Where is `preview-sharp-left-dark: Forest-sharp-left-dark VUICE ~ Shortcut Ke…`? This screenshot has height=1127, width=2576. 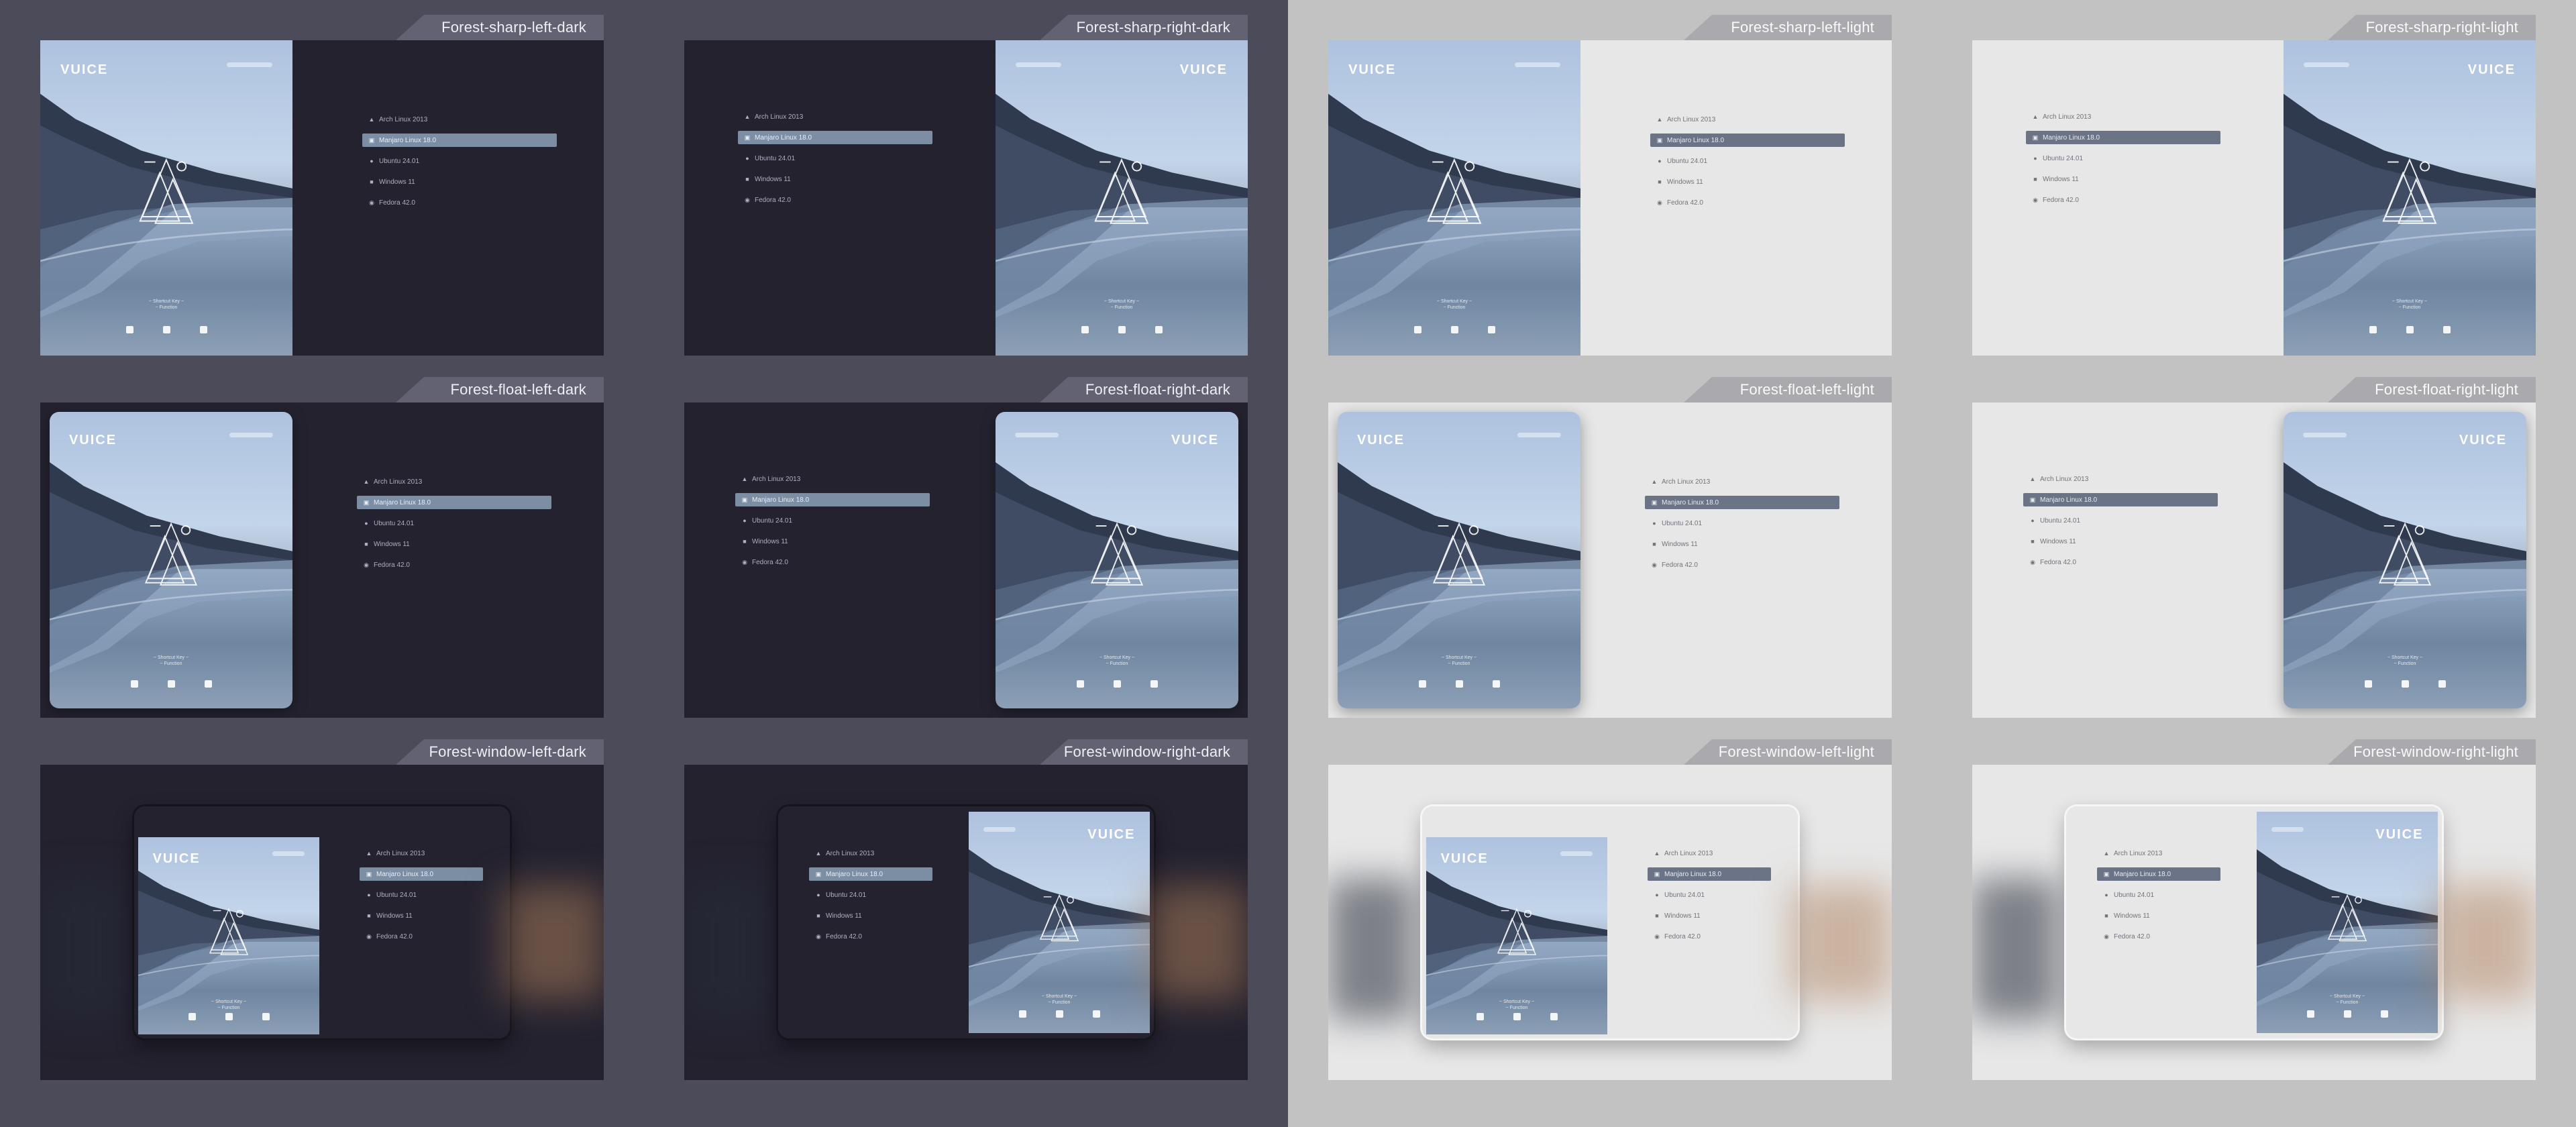
preview-sharp-left-dark: Forest-sharp-left-dark VUICE ~ Shortcut Ke… is located at coordinates (322, 185).